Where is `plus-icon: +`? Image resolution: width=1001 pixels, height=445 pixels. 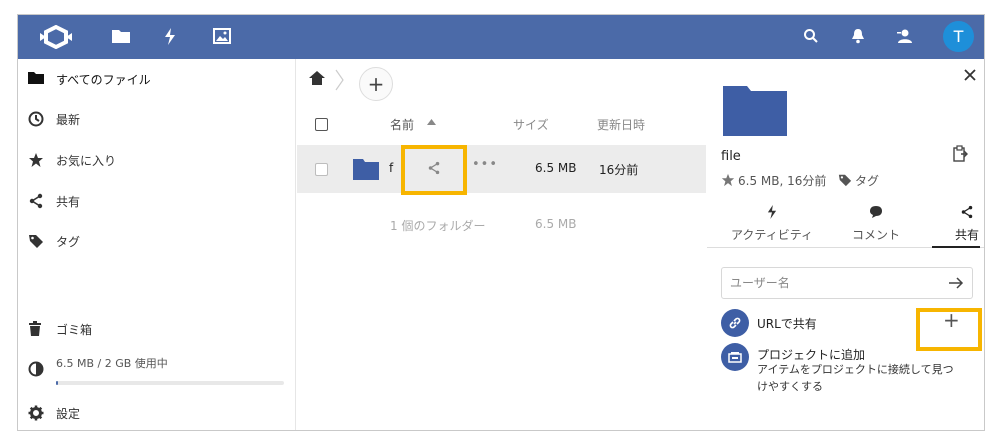
plus-icon: + is located at coordinates (376, 84).